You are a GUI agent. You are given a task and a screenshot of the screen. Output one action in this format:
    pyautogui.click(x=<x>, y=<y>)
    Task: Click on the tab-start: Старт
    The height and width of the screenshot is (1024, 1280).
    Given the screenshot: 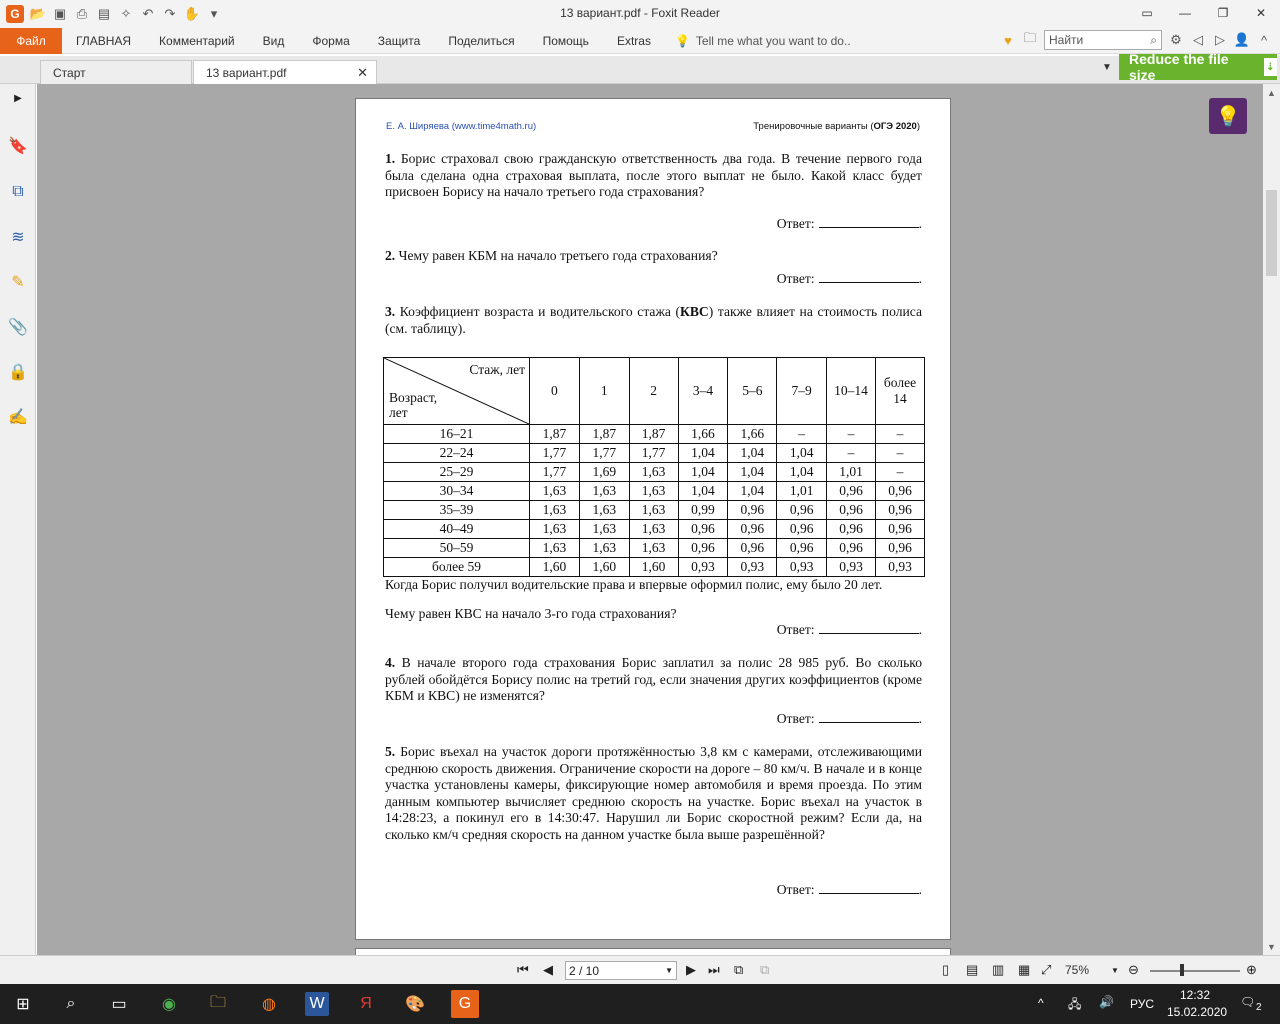 What is the action you would take?
    pyautogui.click(x=116, y=72)
    